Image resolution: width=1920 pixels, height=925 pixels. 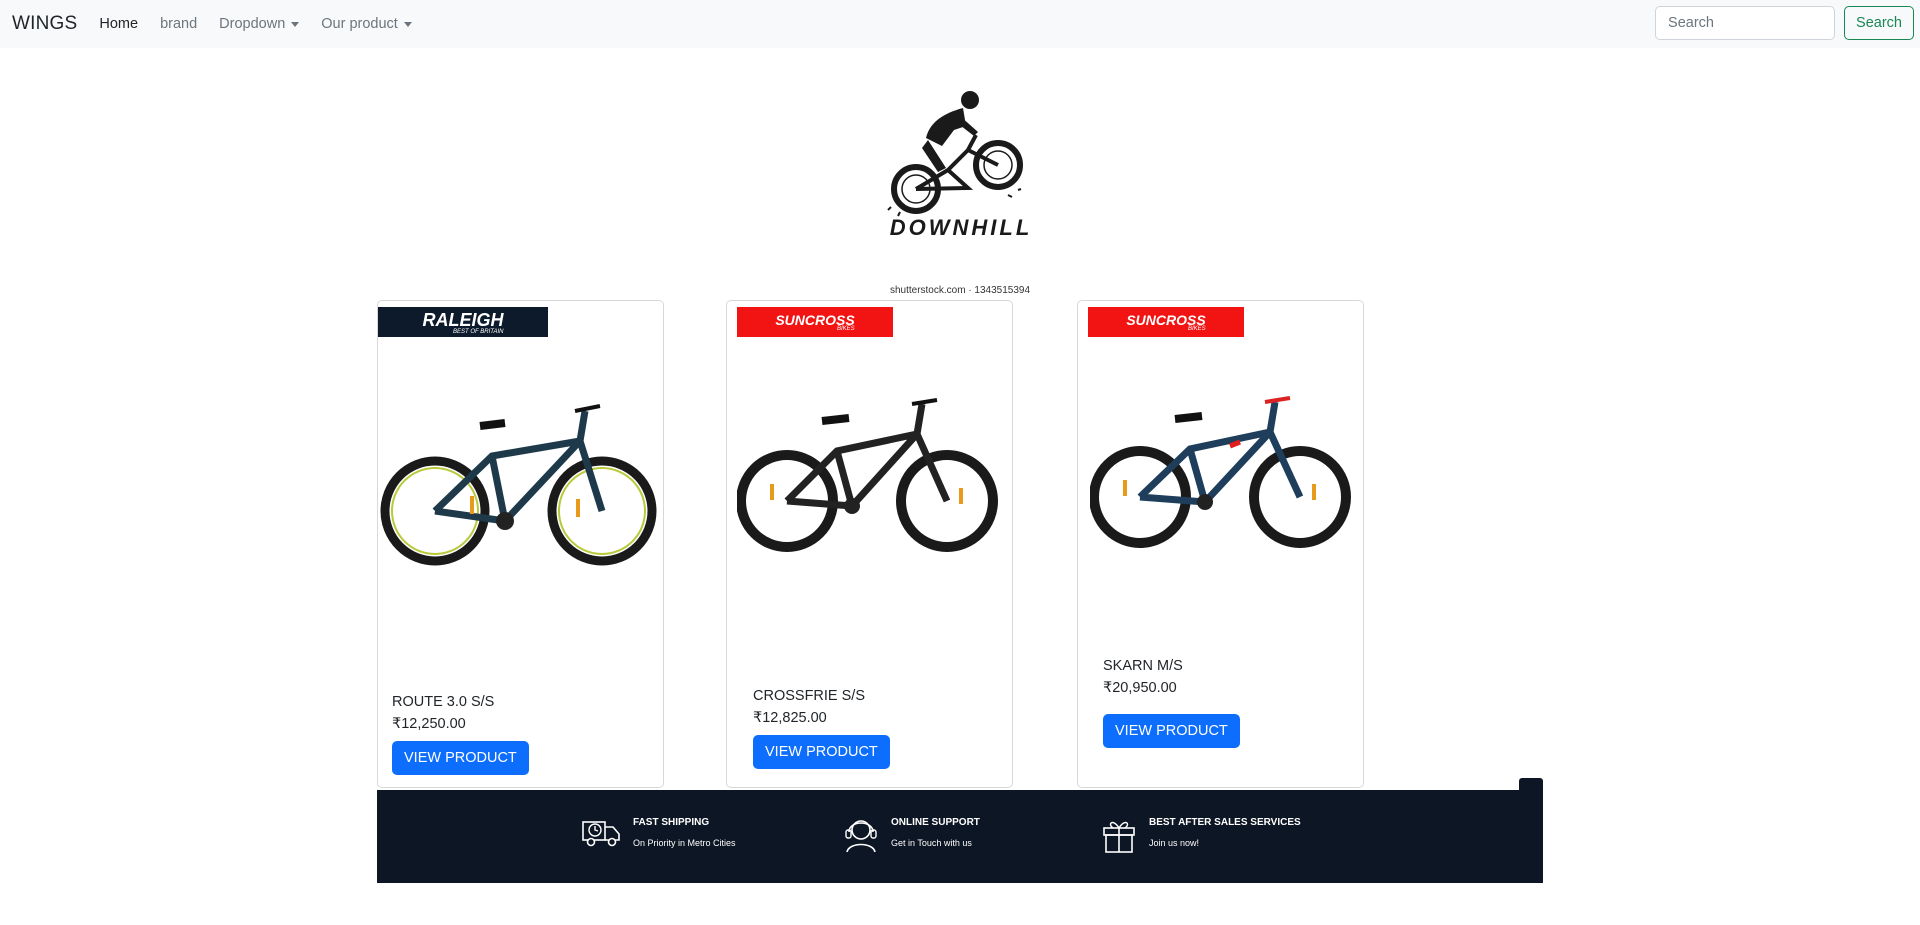 I want to click on truck-clock-icon, so click(x=601, y=834).